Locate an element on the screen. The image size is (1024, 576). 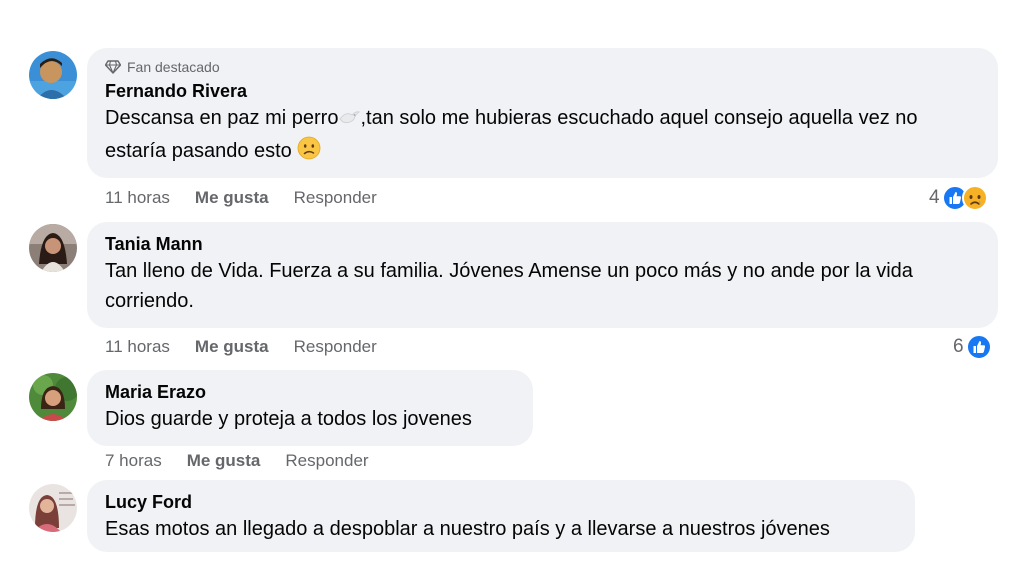
comment-time: 7 horas is located at coordinates (133, 461).